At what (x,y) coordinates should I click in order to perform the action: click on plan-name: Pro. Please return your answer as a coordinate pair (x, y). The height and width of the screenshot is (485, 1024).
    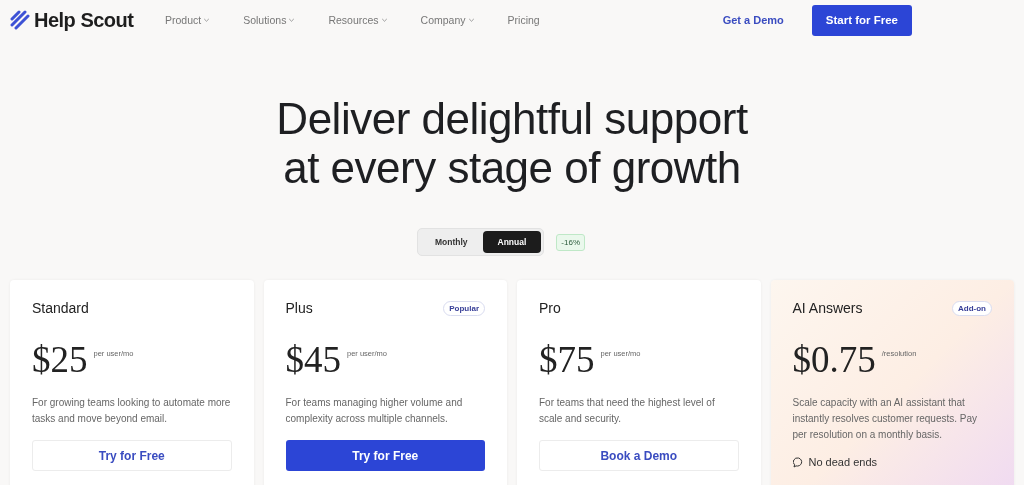
    Looking at the image, I should click on (550, 308).